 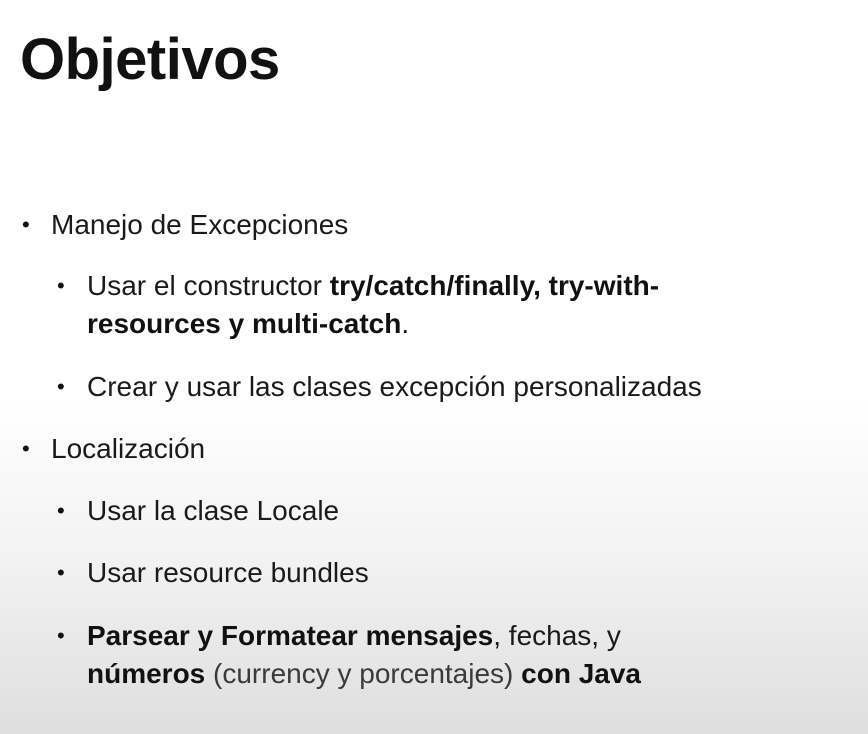 I want to click on sub-bullet-text: Usar el constructor, so click(x=208, y=285).